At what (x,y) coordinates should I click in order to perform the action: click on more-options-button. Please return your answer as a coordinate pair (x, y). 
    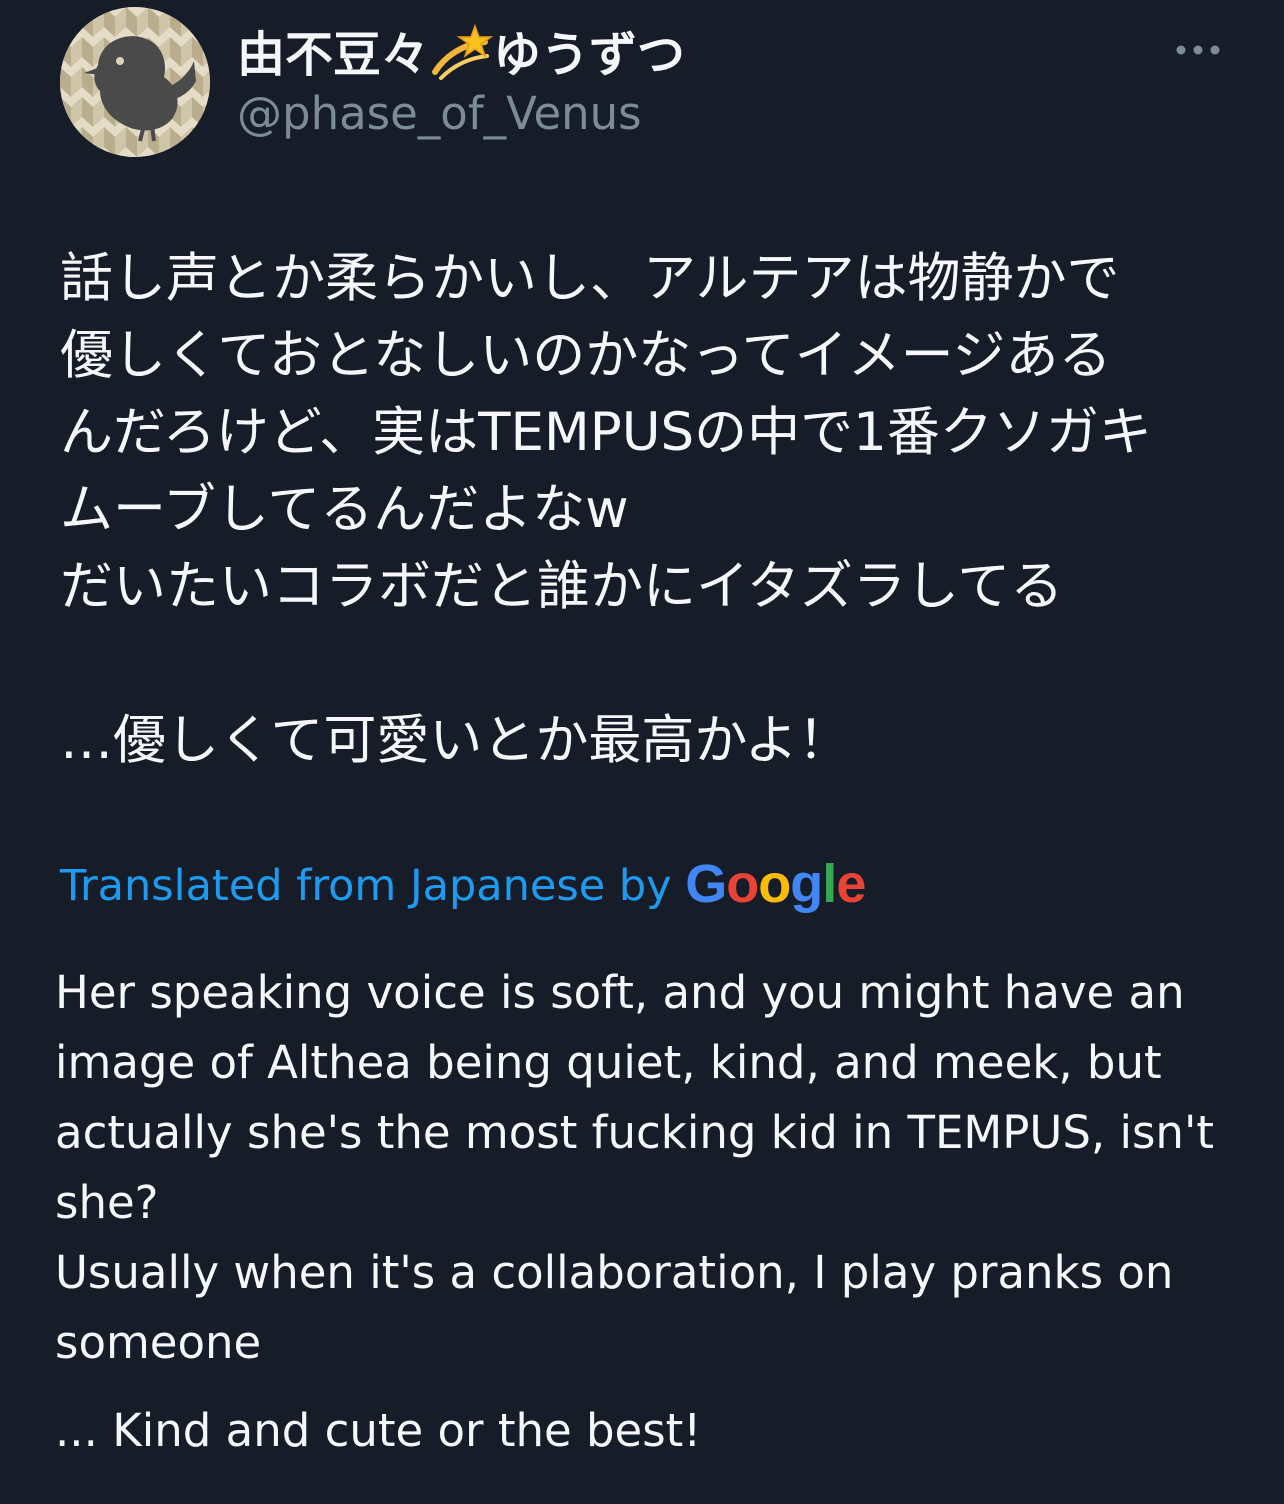
    Looking at the image, I should click on (1198, 50).